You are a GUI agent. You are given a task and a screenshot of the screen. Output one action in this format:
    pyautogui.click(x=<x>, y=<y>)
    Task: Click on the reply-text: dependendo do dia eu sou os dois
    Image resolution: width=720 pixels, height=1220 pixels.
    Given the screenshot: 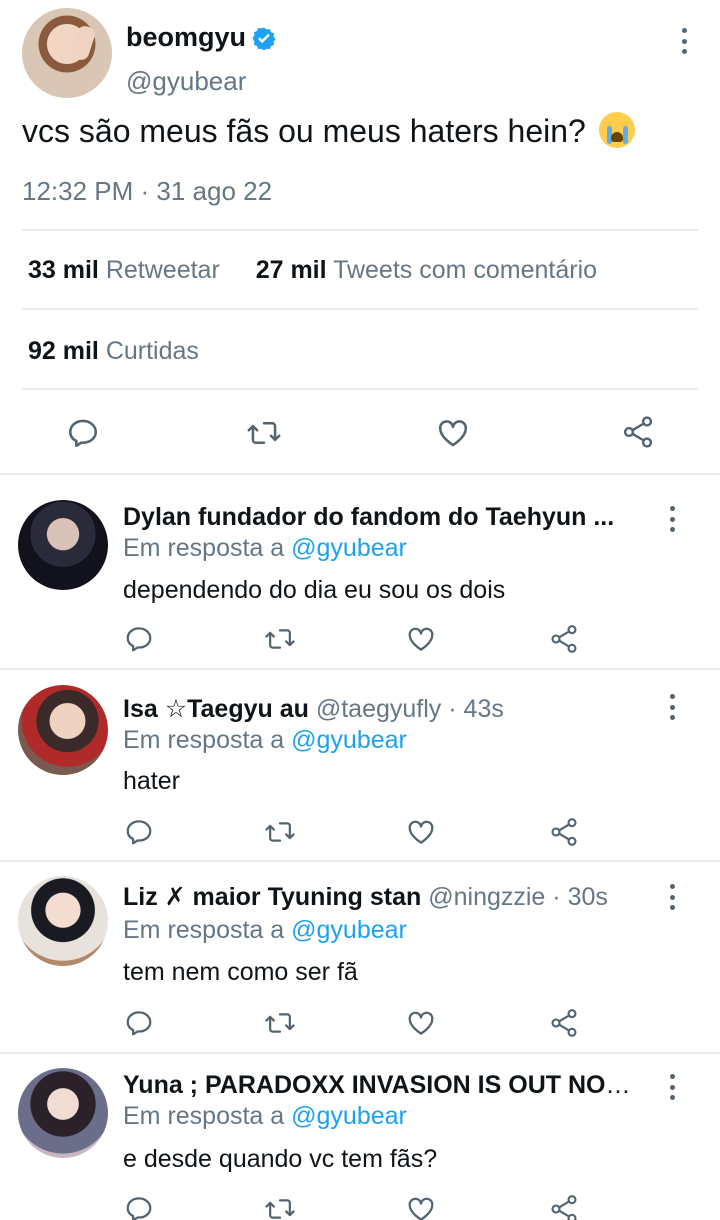 What is the action you would take?
    pyautogui.click(x=314, y=590)
    